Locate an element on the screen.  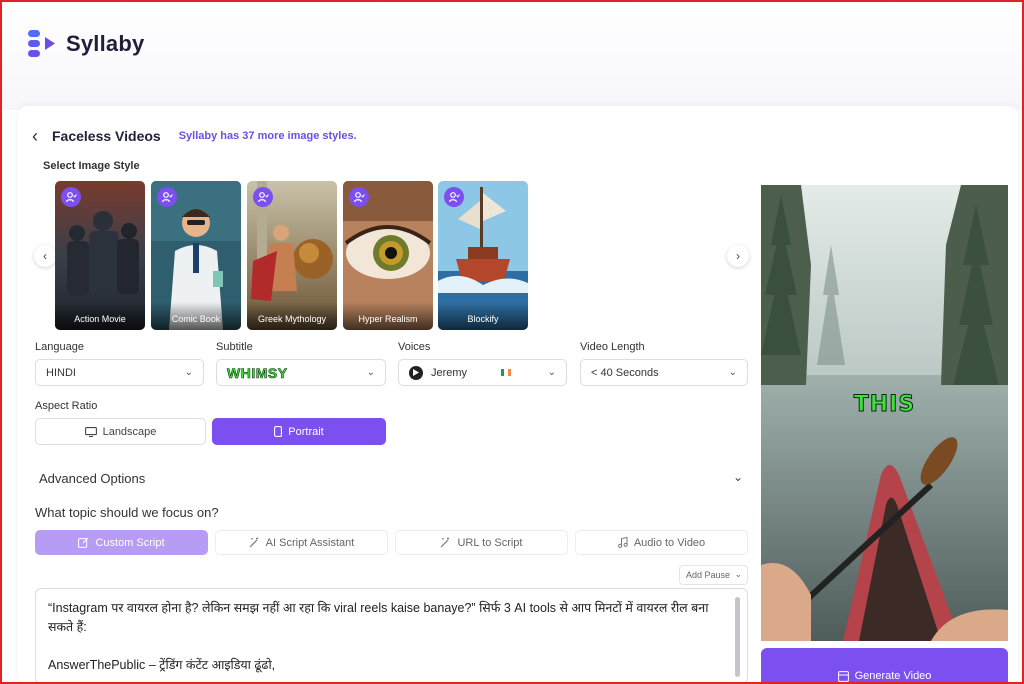
topic-label: What topic should we focus on? is located at coordinates (127, 512).